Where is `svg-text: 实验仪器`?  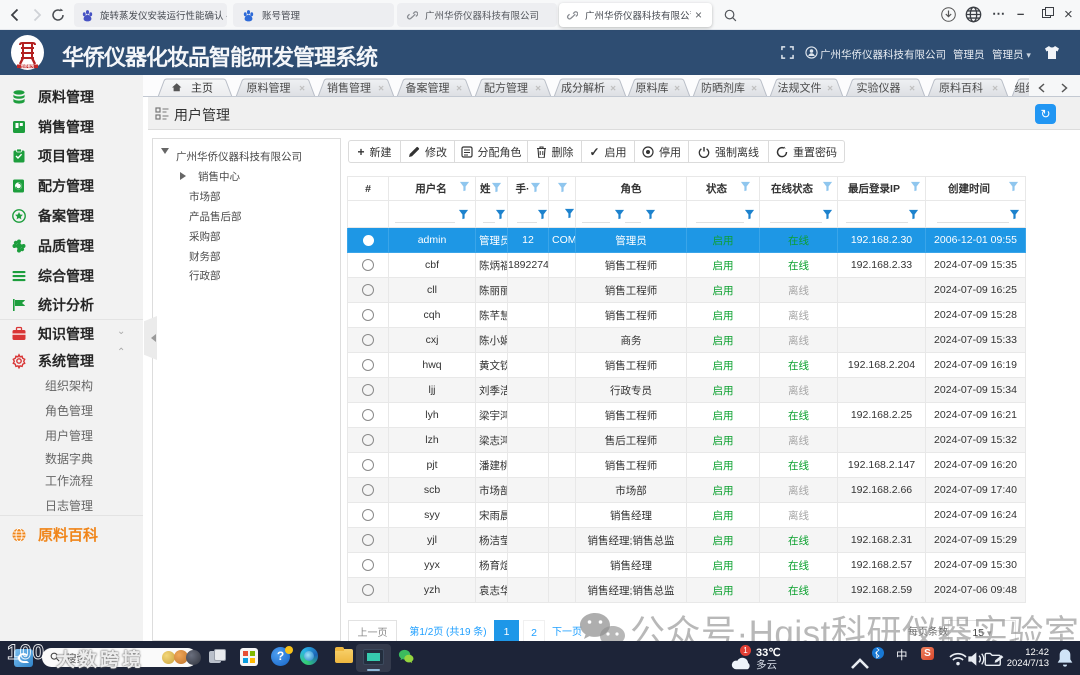 svg-text: 实验仪器 is located at coordinates (879, 88).